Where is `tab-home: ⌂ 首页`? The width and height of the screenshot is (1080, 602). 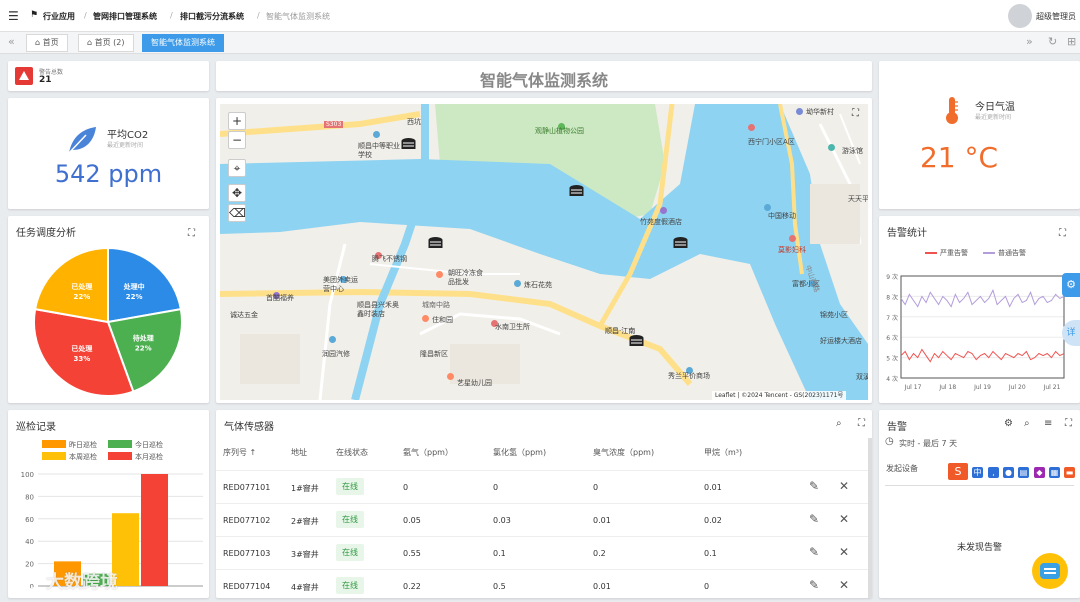 tab-home: ⌂ 首页 is located at coordinates (47, 43).